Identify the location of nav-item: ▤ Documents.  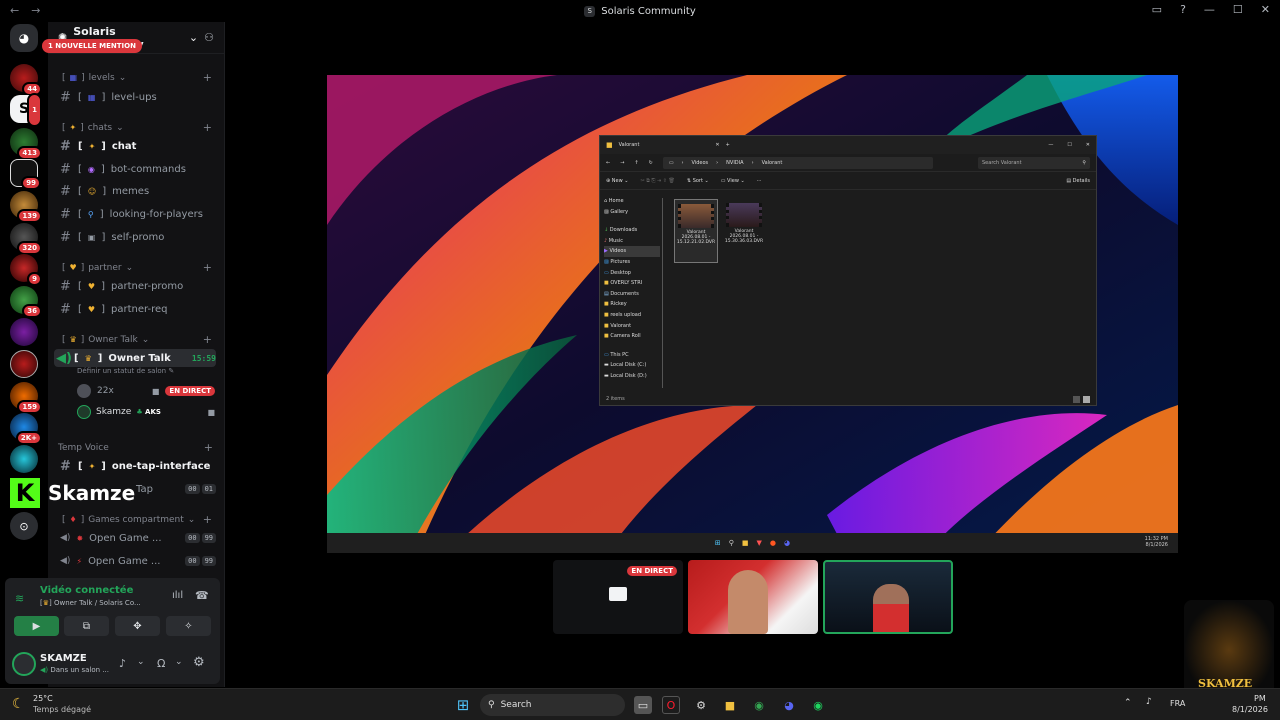
(632, 294).